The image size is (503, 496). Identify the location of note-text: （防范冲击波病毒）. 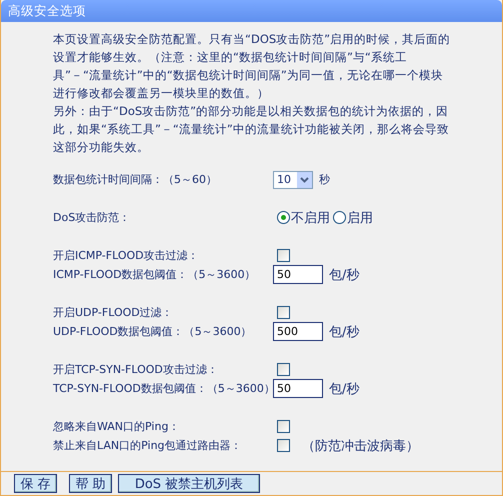
(360, 446).